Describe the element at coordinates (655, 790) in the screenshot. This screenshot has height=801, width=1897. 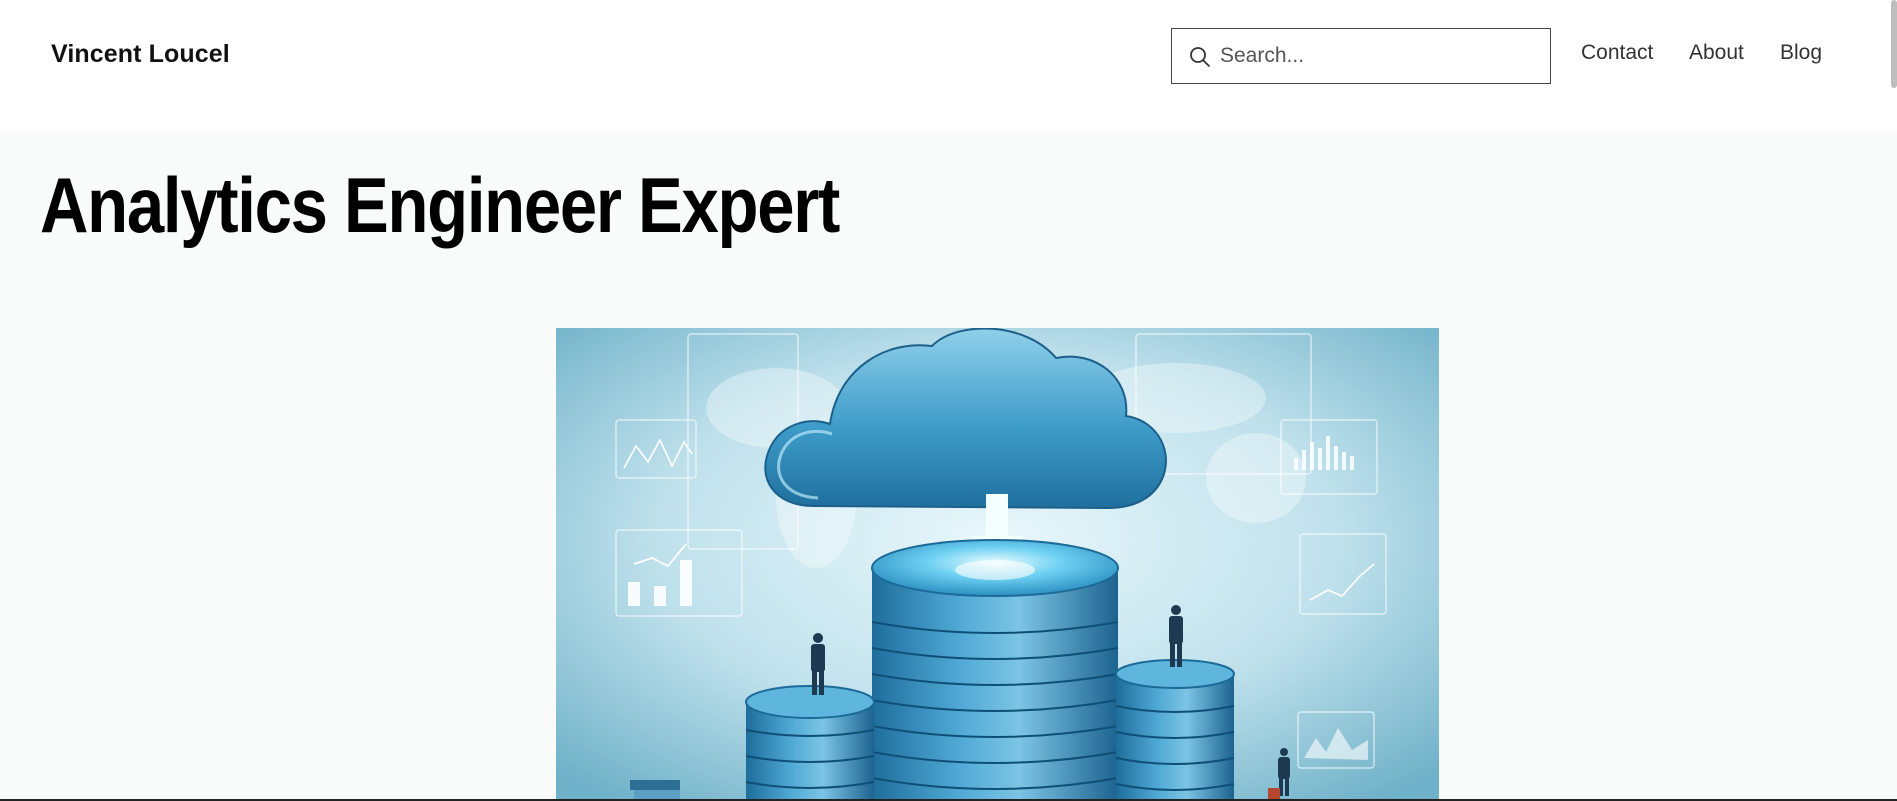
I see `books-icon` at that location.